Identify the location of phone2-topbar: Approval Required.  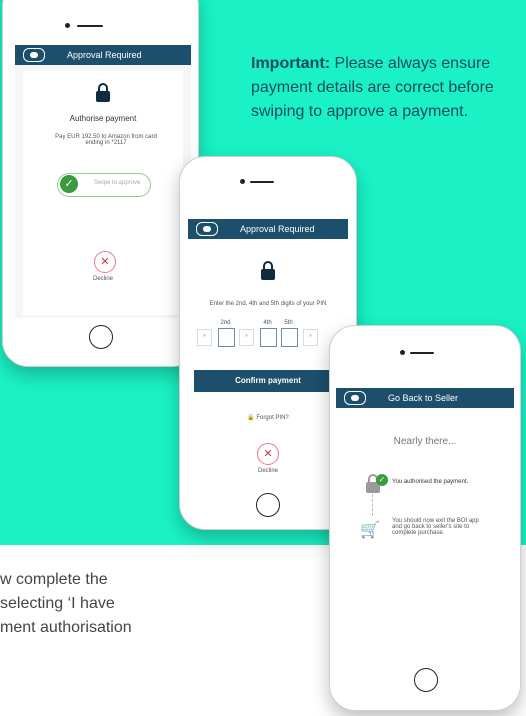
(268, 229).